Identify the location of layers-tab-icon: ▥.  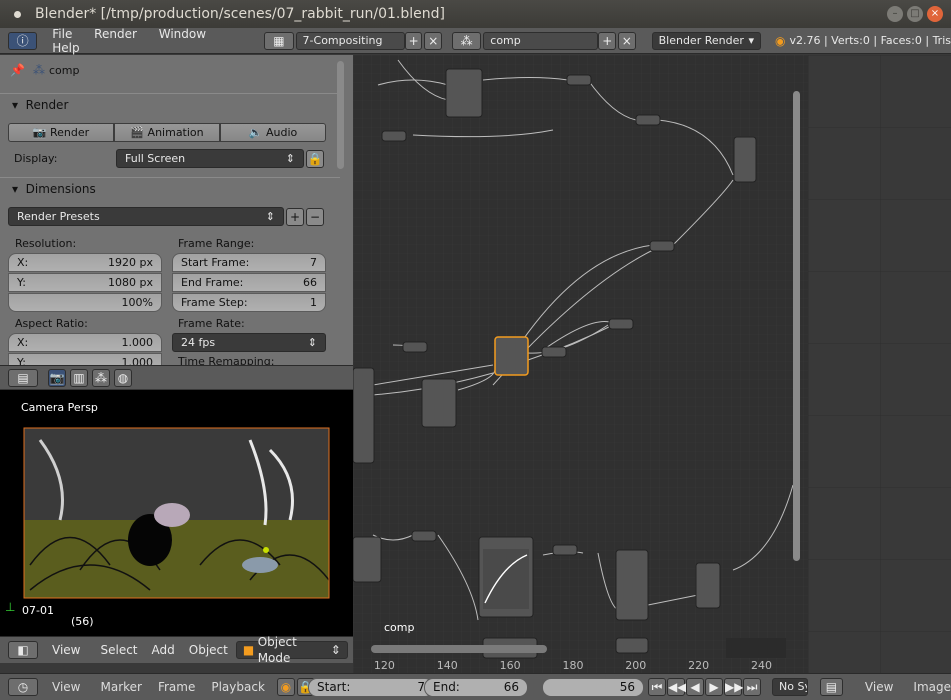
(79, 377).